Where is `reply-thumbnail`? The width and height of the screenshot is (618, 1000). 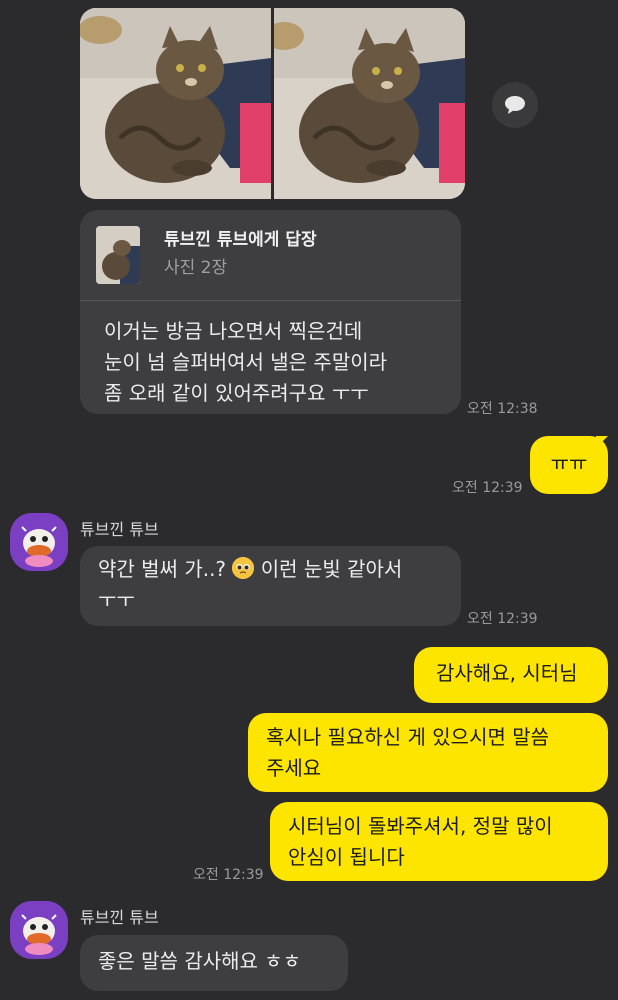 reply-thumbnail is located at coordinates (118, 255).